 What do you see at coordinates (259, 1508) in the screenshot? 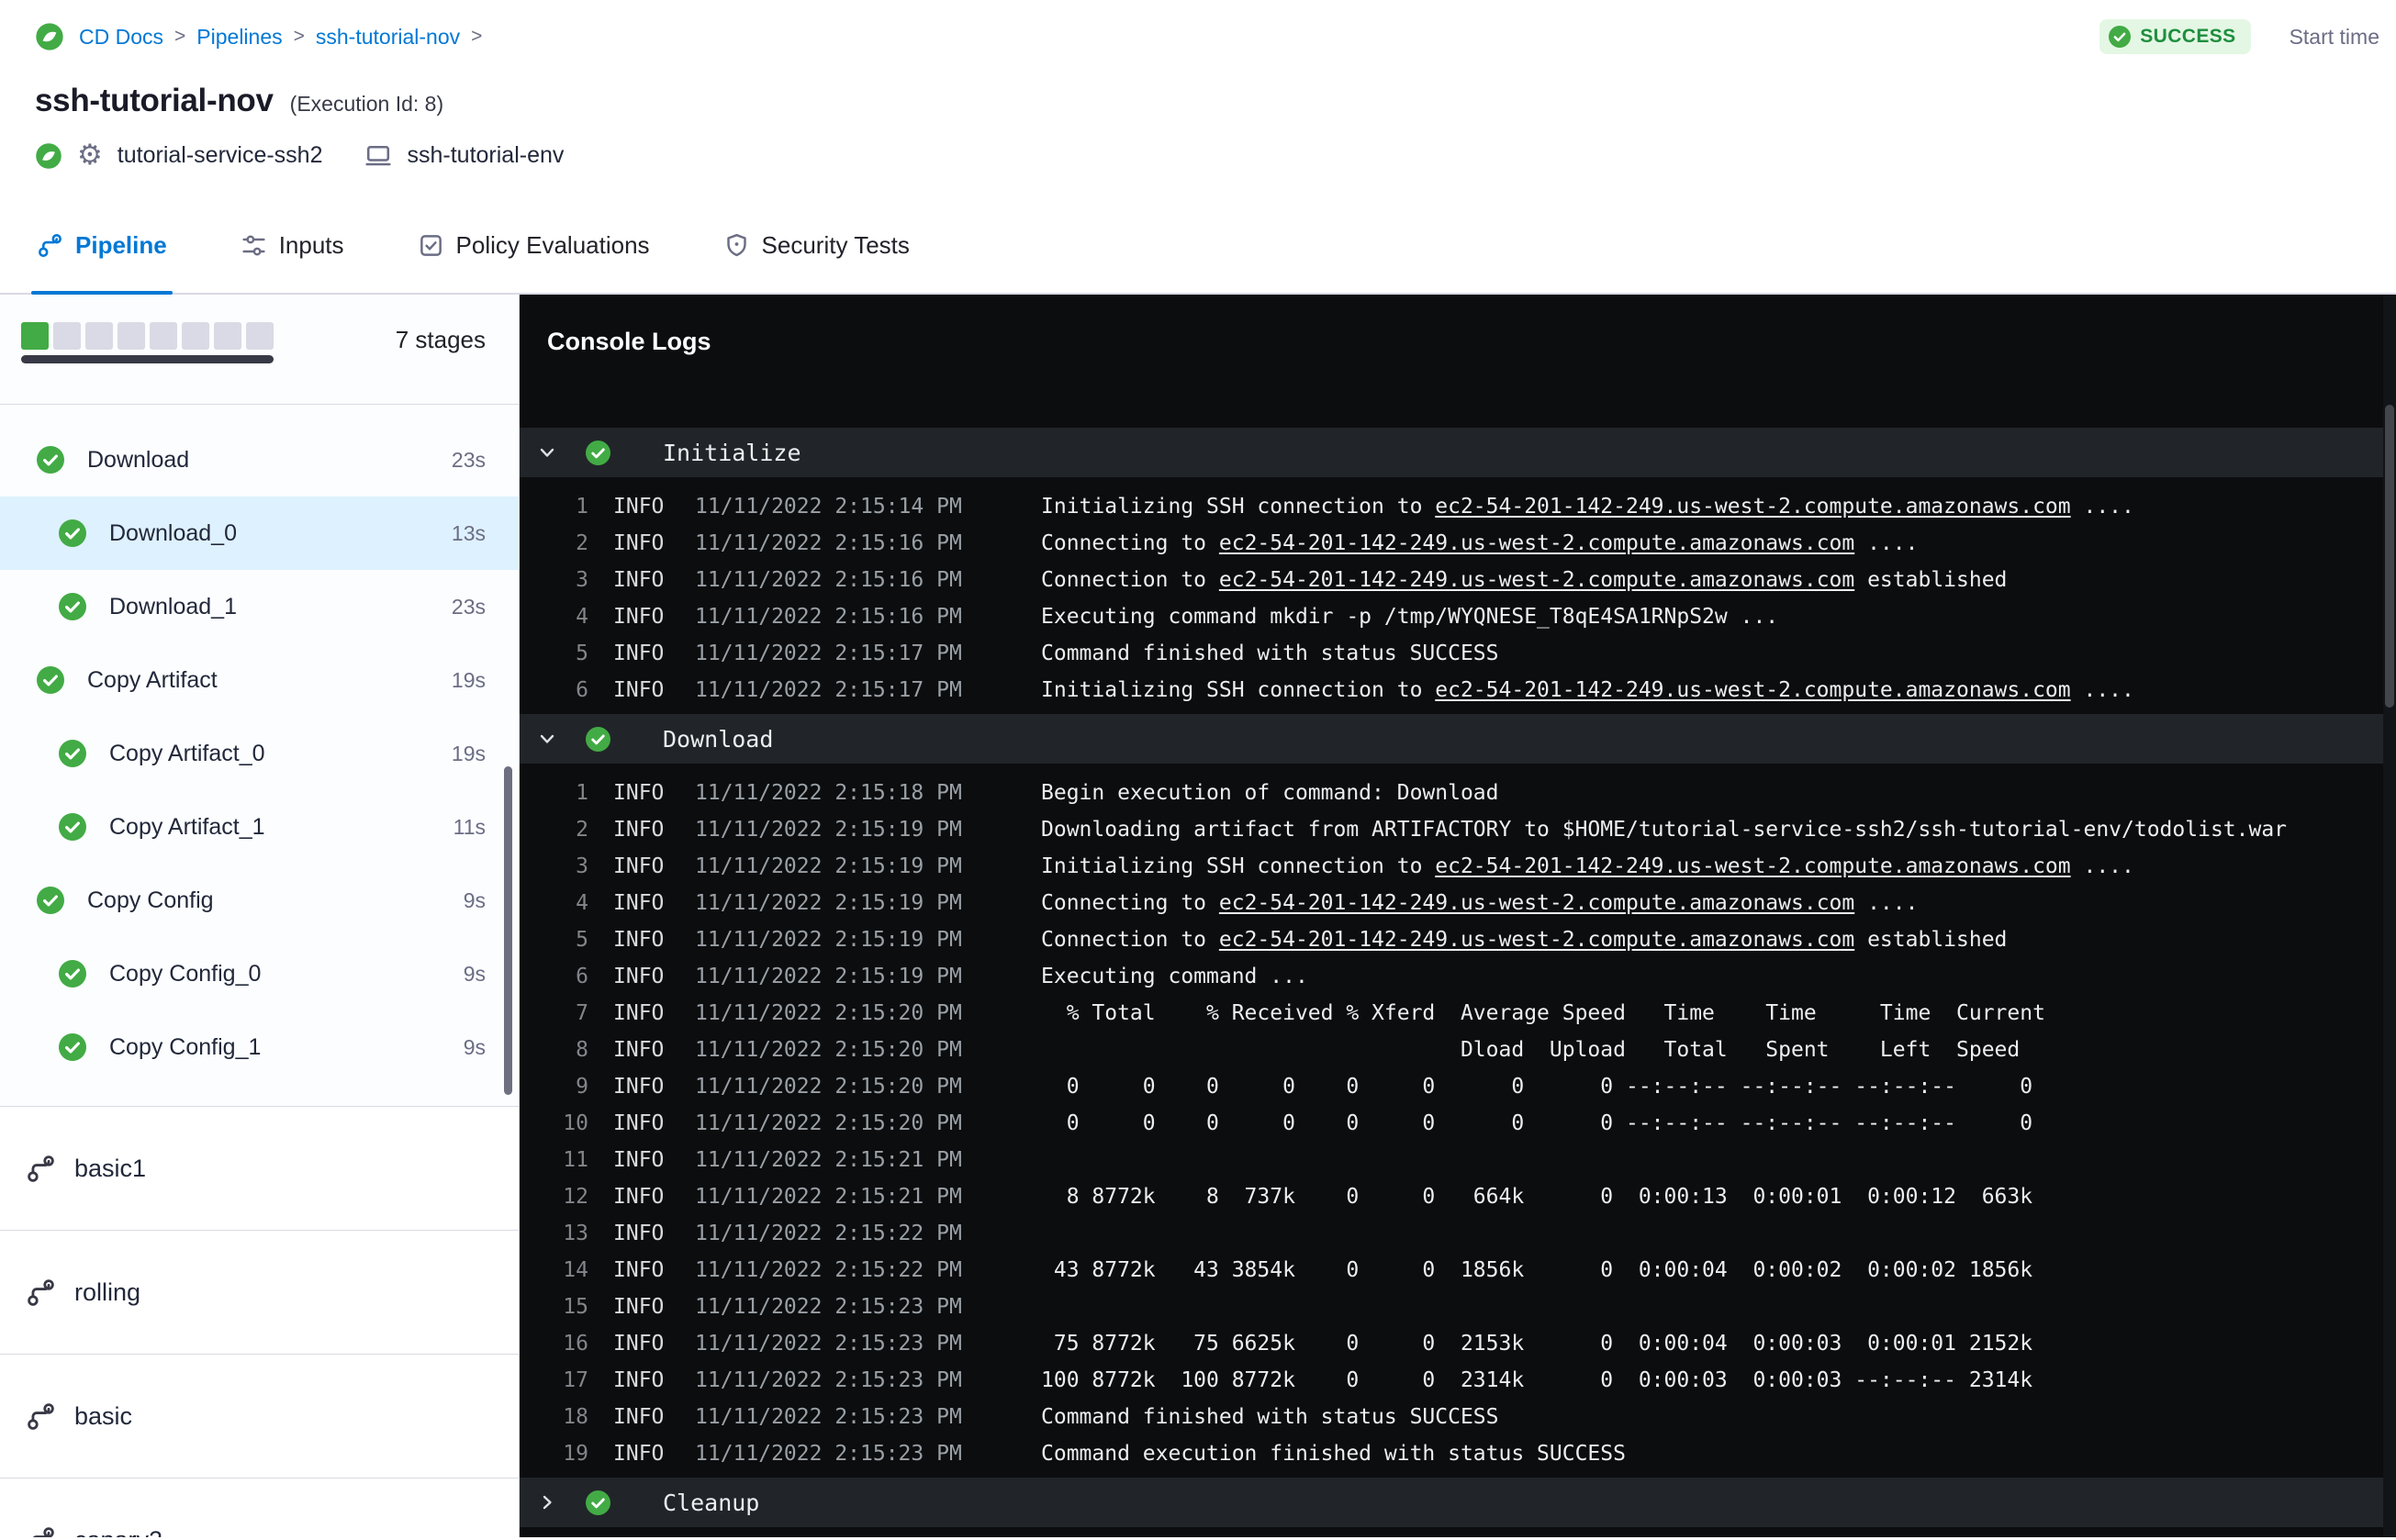
I see `pipeline-item-canary2: canary2` at bounding box center [259, 1508].